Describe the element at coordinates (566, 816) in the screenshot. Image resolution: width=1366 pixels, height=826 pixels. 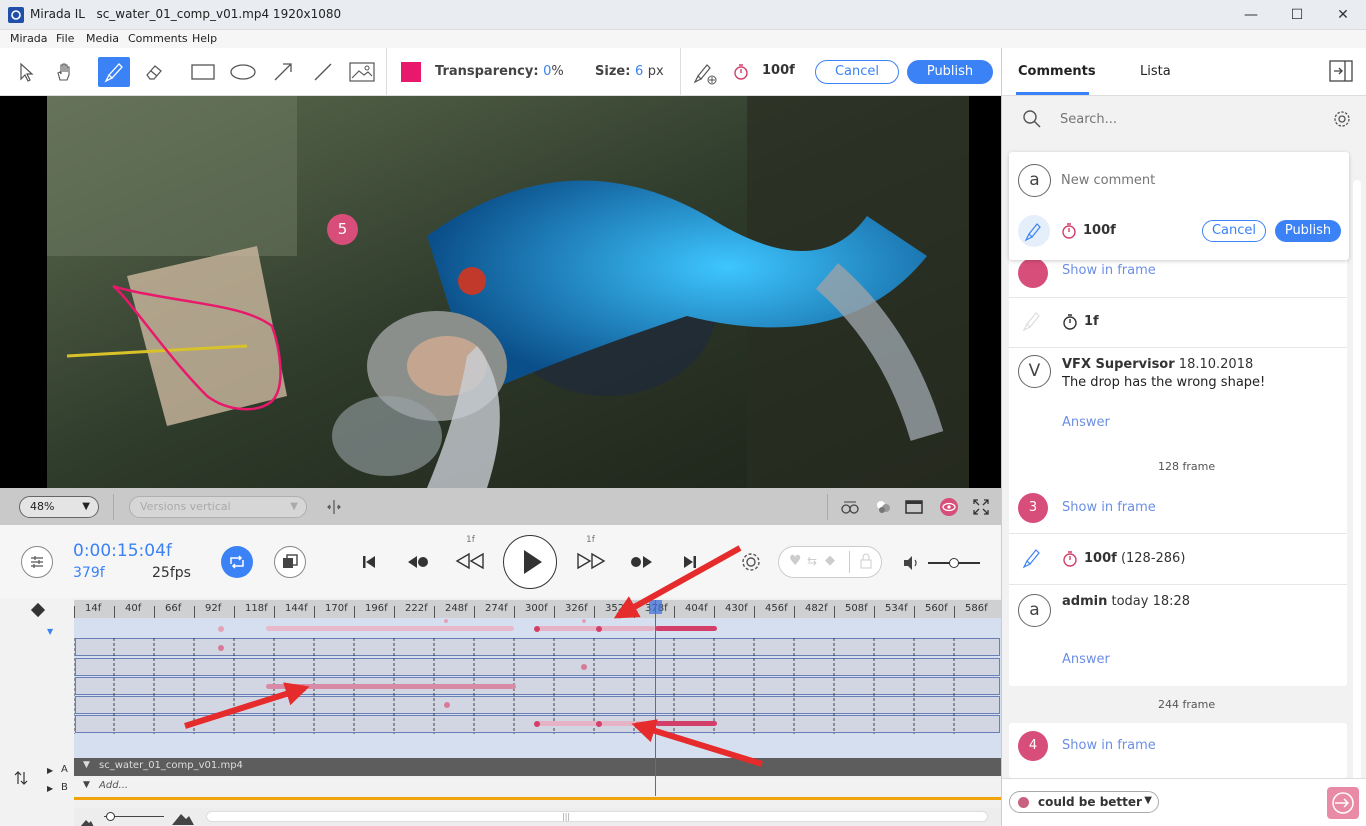
I see `scrollbar-grip: |||` at that location.